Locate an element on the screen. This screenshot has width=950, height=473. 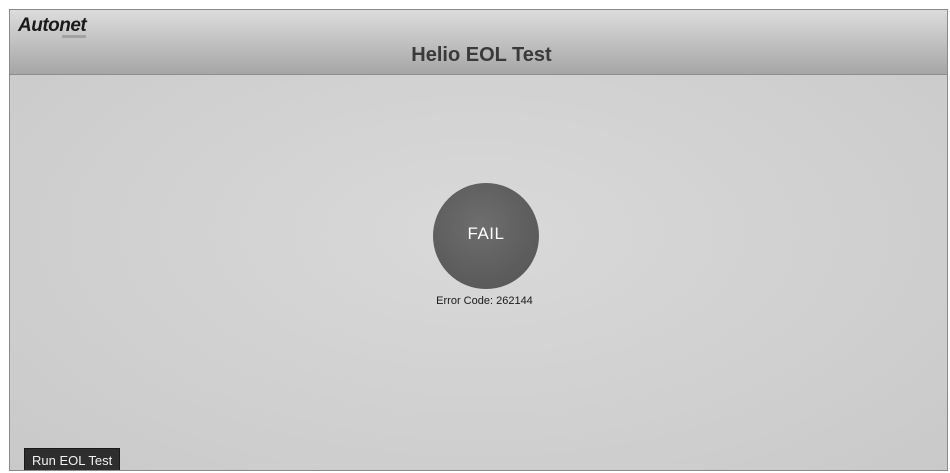
error-code-label: Error Code: is located at coordinates (465, 301).